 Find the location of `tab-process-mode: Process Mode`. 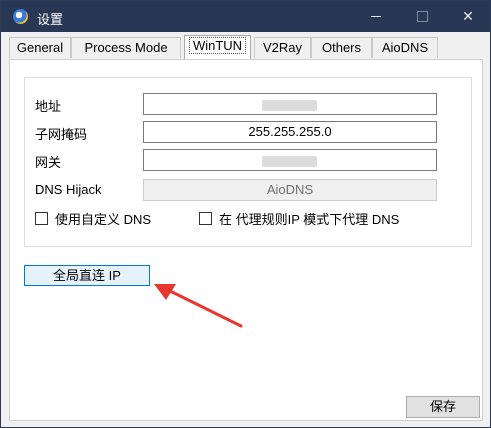

tab-process-mode: Process Mode is located at coordinates (126, 47).